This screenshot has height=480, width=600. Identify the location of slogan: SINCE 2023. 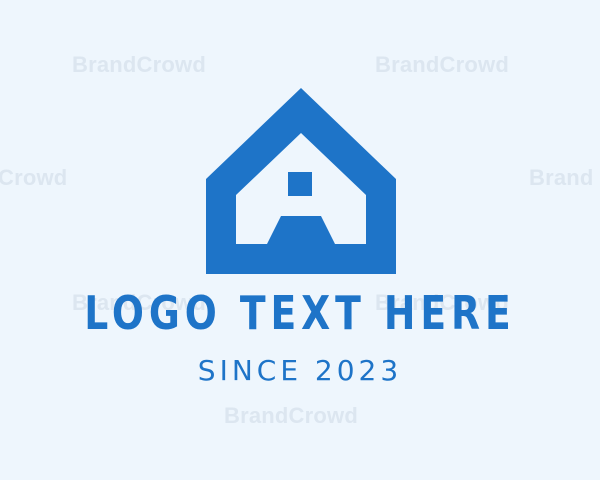
(300, 370).